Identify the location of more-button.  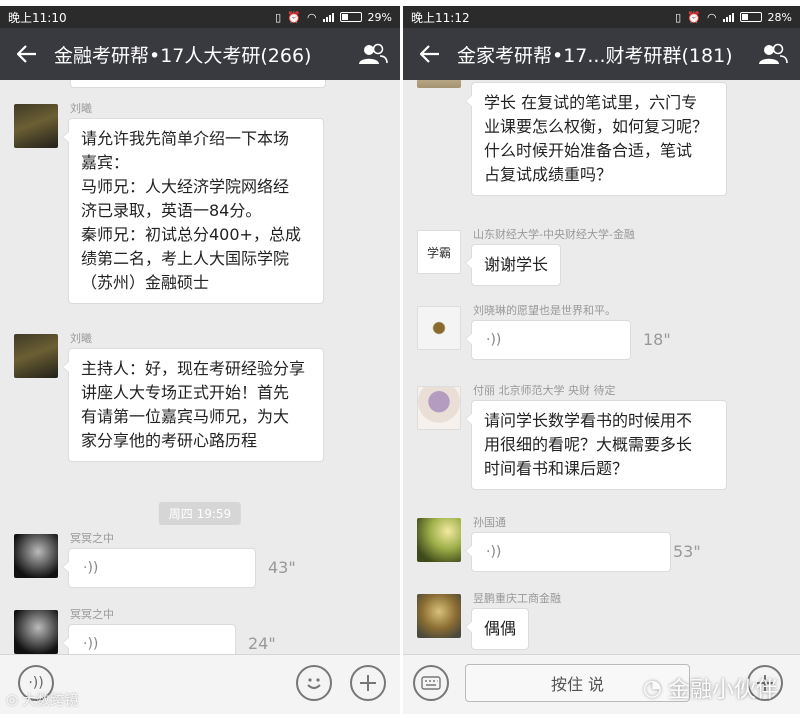
(368, 683).